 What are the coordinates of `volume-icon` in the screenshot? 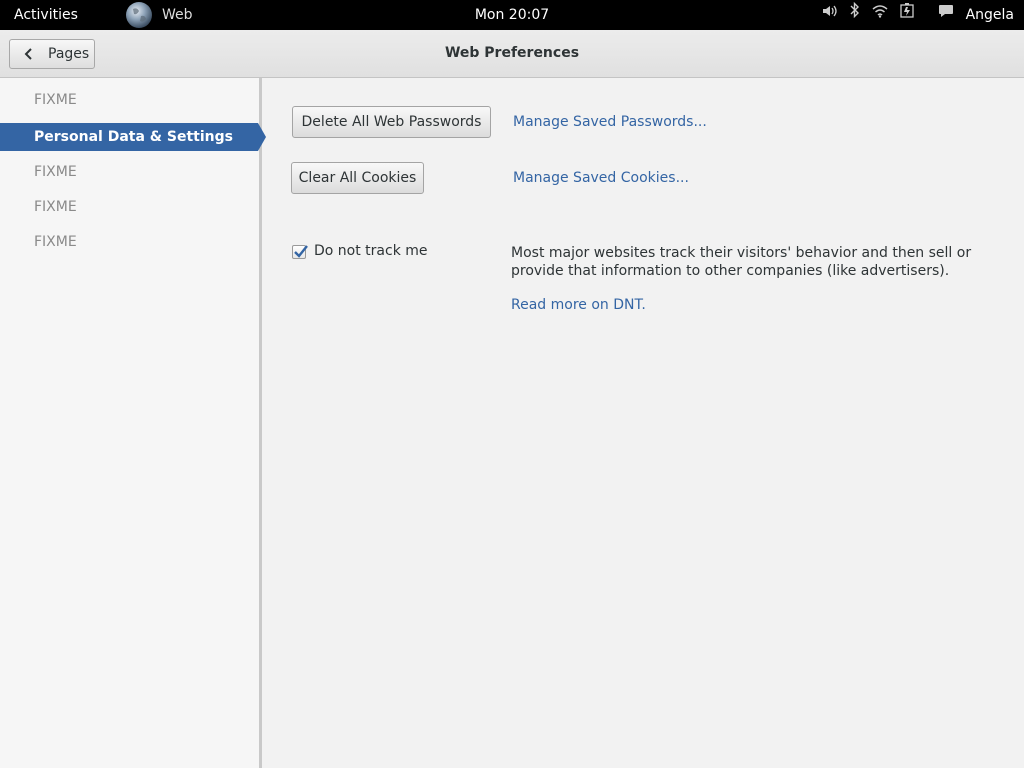 It's located at (830, 15).